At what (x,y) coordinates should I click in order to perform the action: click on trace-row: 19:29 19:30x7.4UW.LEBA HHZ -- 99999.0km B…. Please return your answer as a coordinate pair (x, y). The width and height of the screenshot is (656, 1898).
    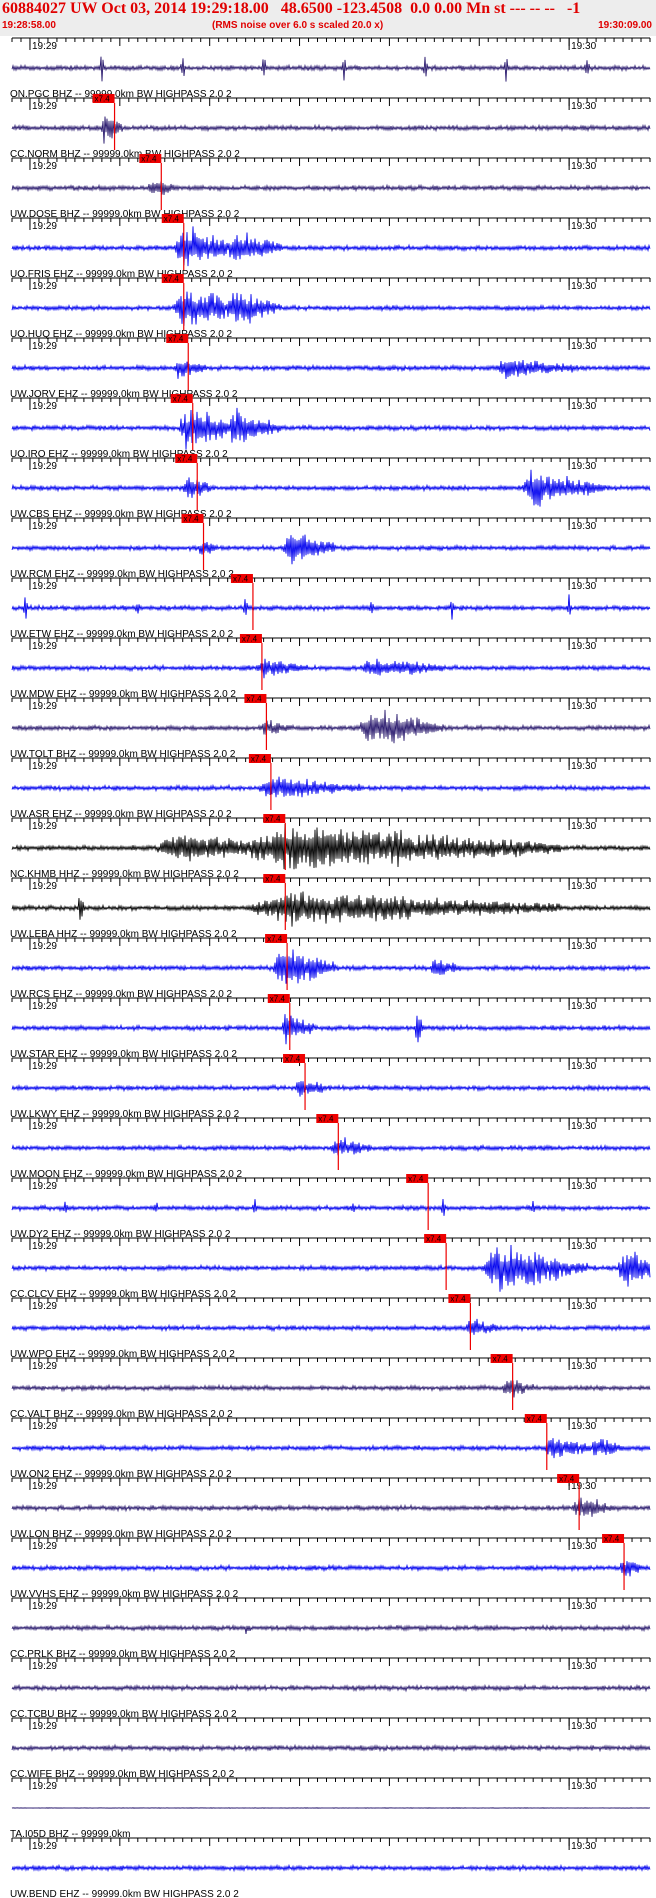
    Looking at the image, I should click on (330, 907).